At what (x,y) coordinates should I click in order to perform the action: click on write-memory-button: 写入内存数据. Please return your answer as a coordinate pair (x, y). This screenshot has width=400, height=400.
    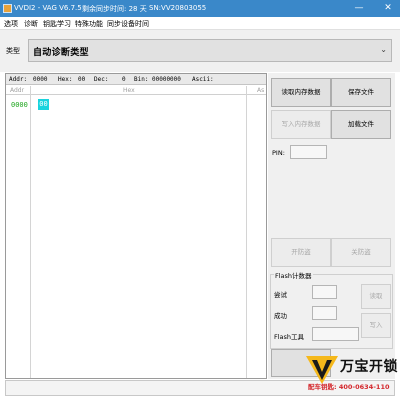
    Looking at the image, I should click on (301, 124).